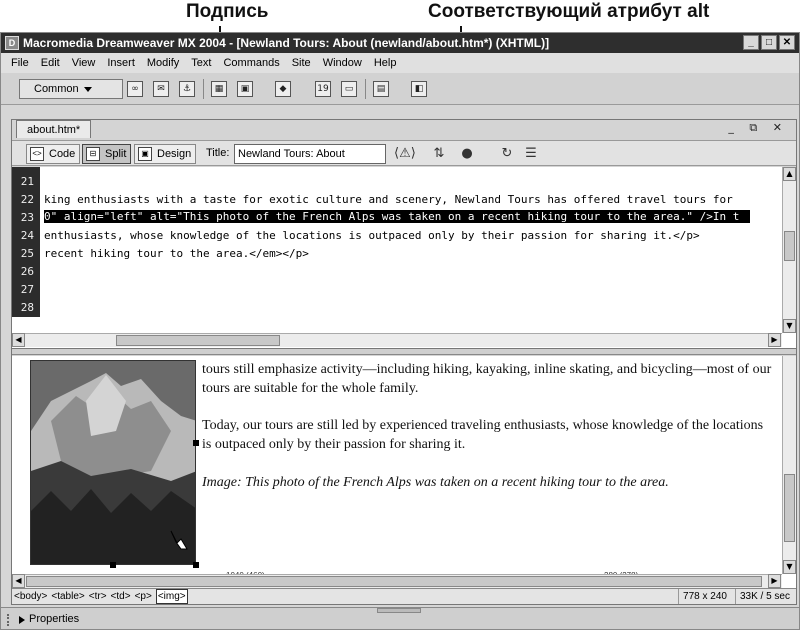 The width and height of the screenshot is (800, 630). Describe the element at coordinates (27, 307) in the screenshot. I see `line-number: 28` at that location.